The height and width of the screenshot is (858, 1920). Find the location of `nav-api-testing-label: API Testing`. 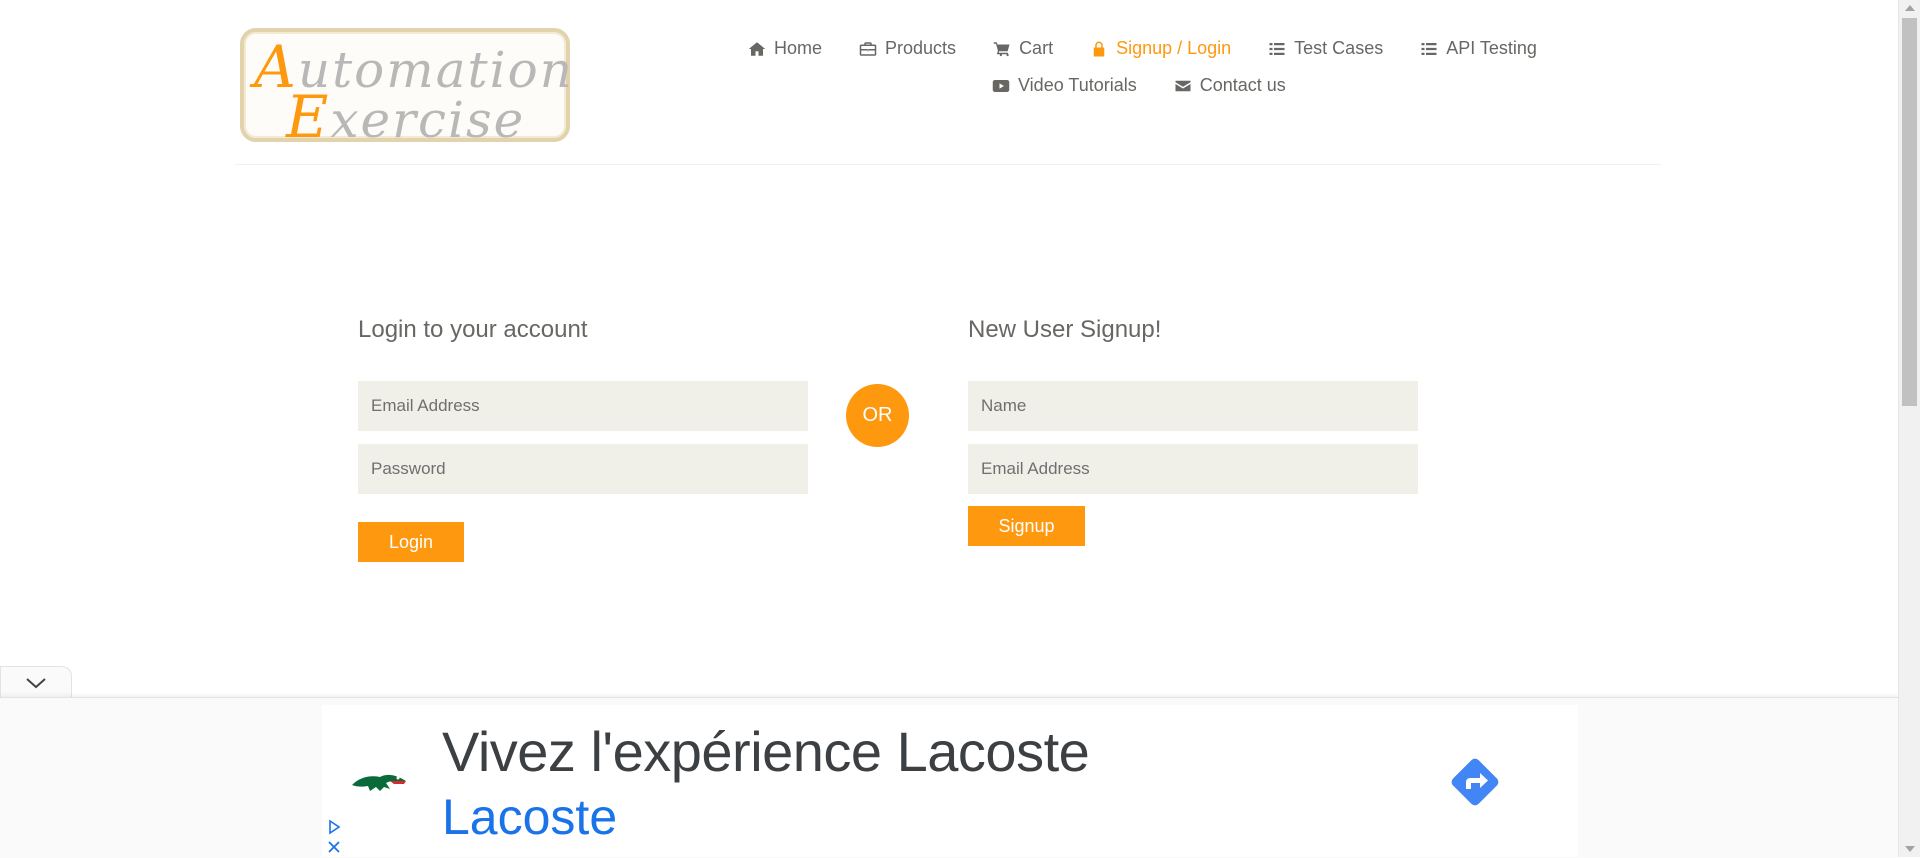

nav-api-testing-label: API Testing is located at coordinates (1491, 48).